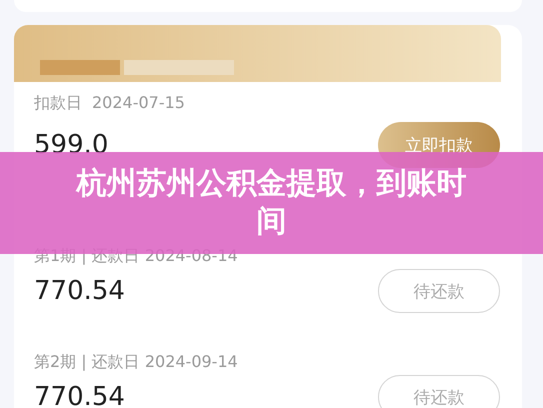 Image resolution: width=543 pixels, height=408 pixels. Describe the element at coordinates (136, 362) in the screenshot. I see `installment-date: 第2期 | 还款日 2024-09-14` at that location.